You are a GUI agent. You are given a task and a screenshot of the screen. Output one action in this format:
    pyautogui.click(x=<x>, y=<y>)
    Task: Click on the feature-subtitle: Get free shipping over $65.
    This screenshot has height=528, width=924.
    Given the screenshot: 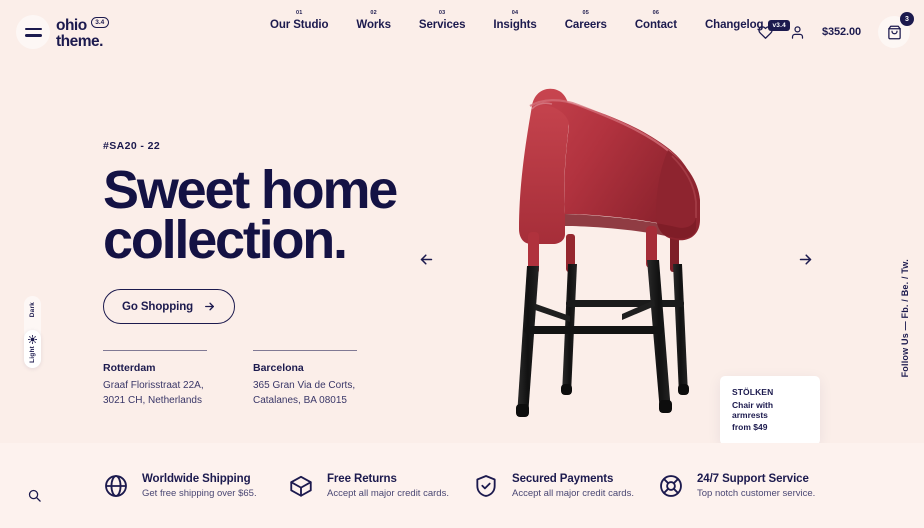 What is the action you would take?
    pyautogui.click(x=199, y=493)
    